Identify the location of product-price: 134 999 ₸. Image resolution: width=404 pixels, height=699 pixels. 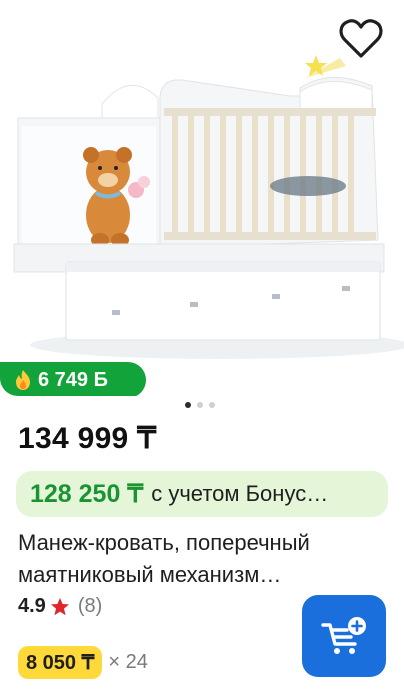
(87, 438).